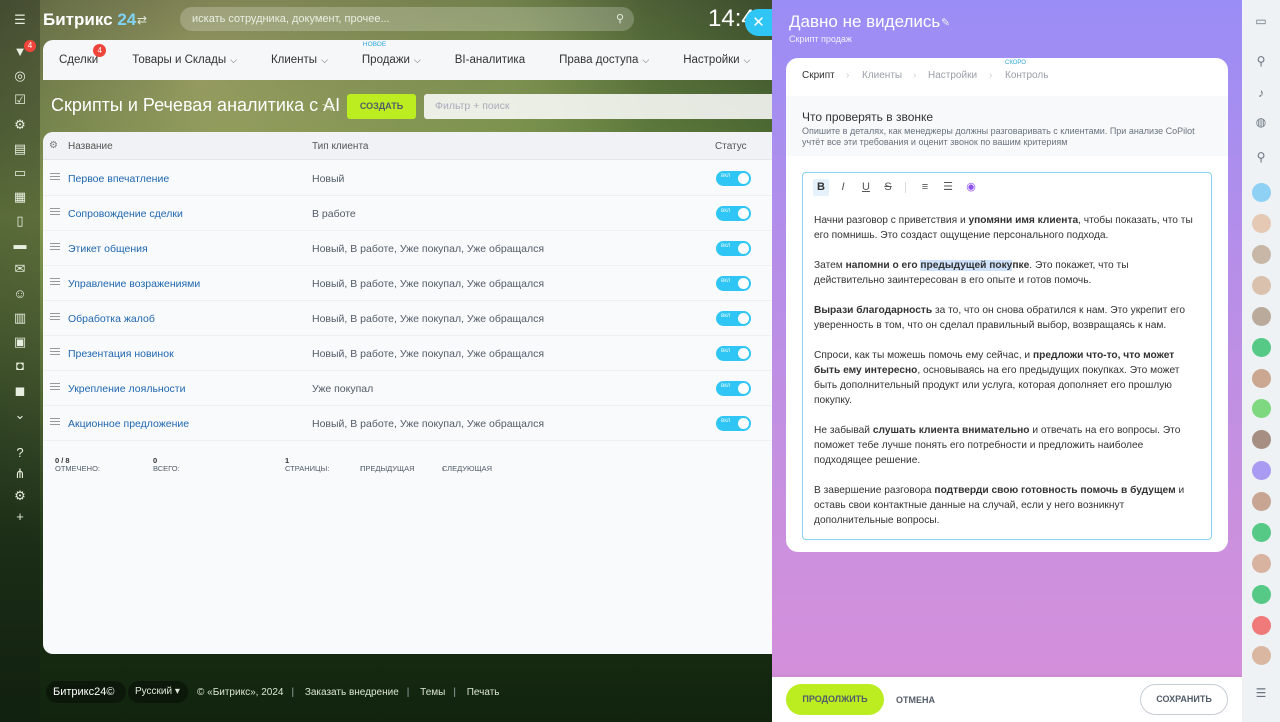  I want to click on italic-icon: I, so click(843, 187).